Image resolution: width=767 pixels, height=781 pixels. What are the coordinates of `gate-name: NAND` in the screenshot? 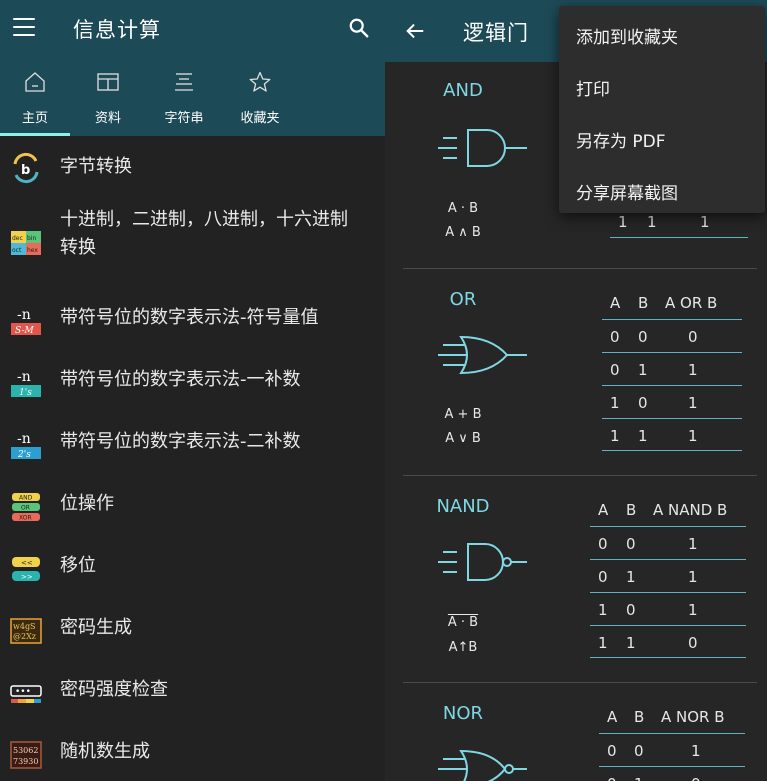 It's located at (463, 506).